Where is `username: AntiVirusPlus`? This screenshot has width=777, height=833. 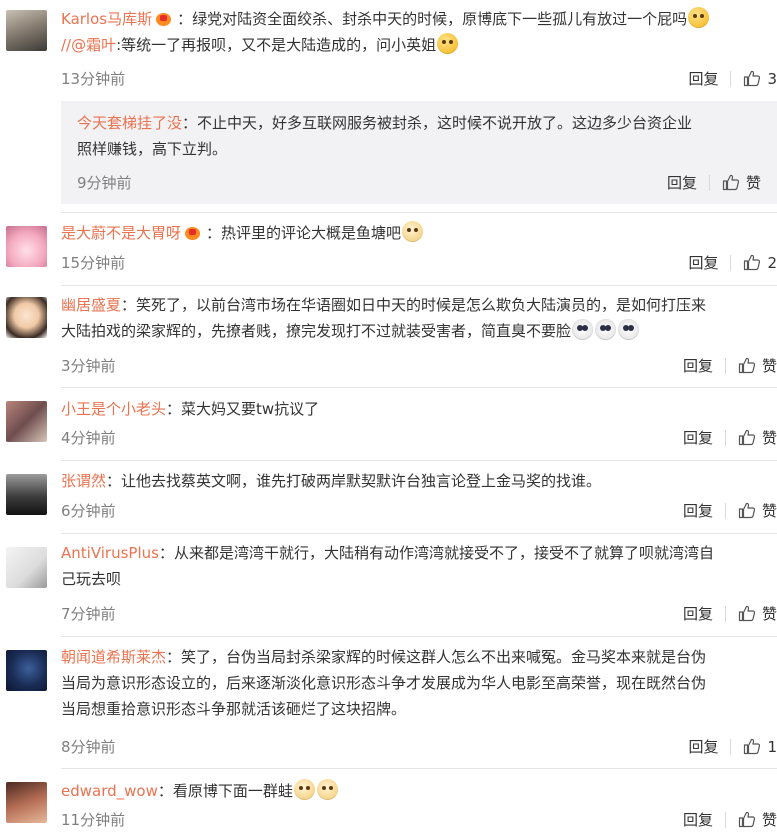 username: AntiVirusPlus is located at coordinates (110, 553).